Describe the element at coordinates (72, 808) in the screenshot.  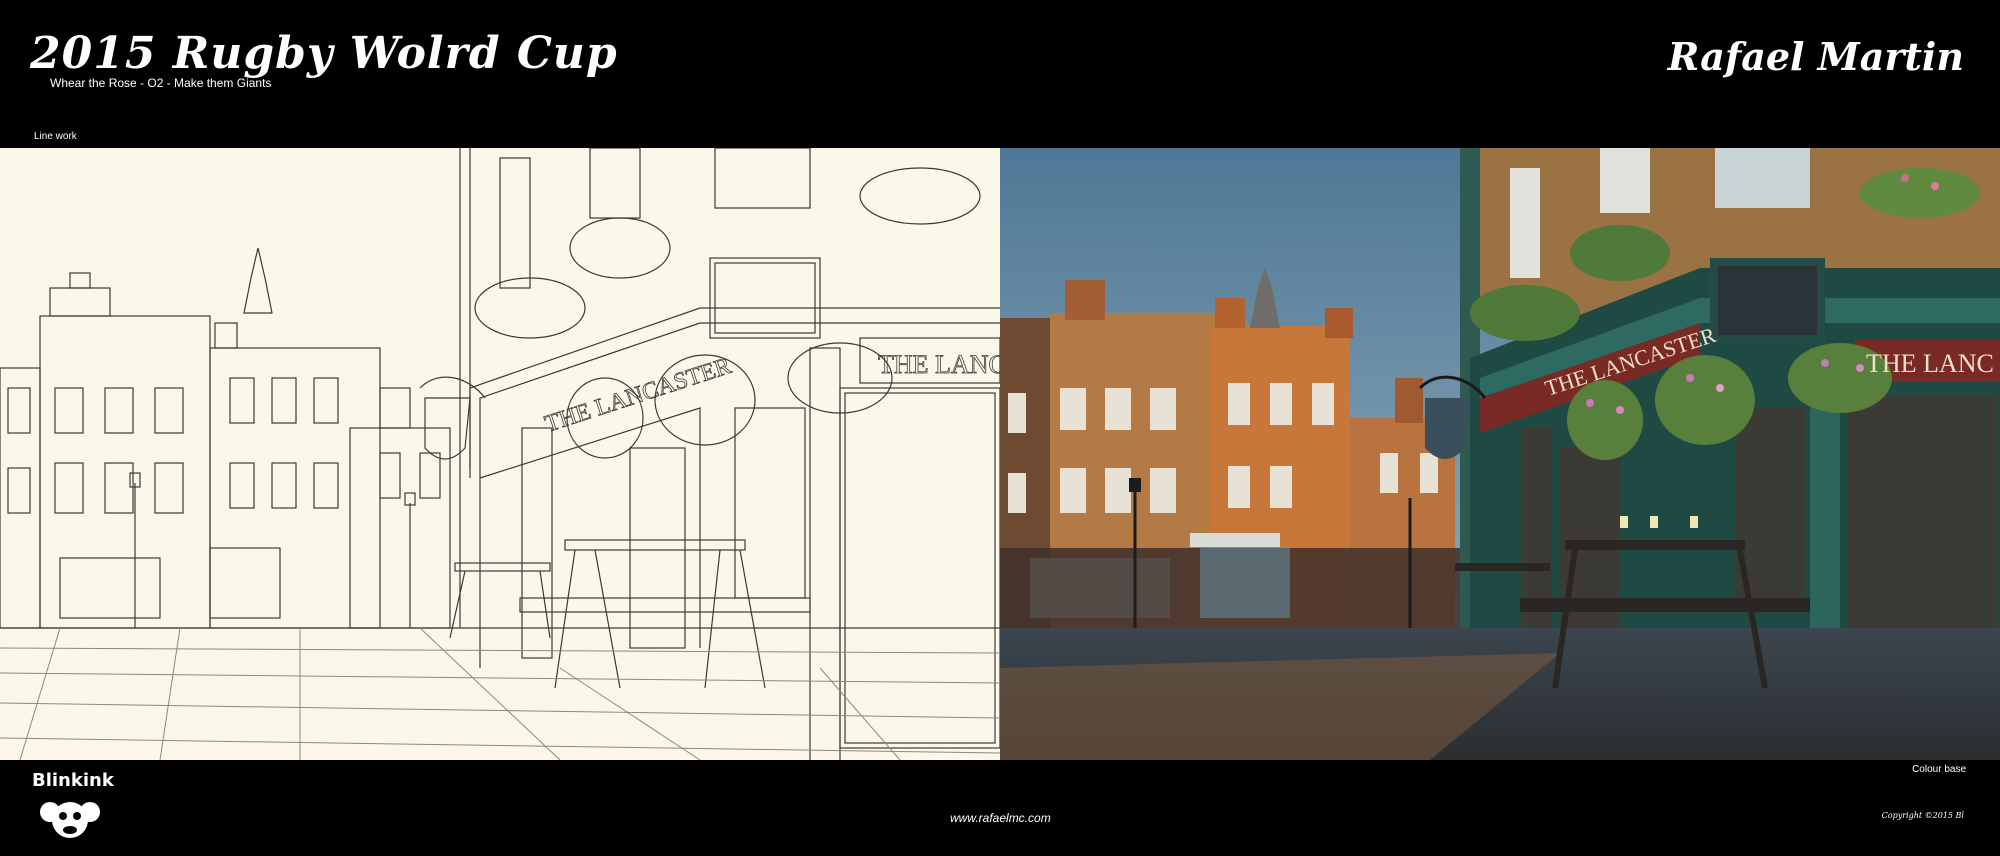
I see `blinkink-logo: Blinkink` at that location.